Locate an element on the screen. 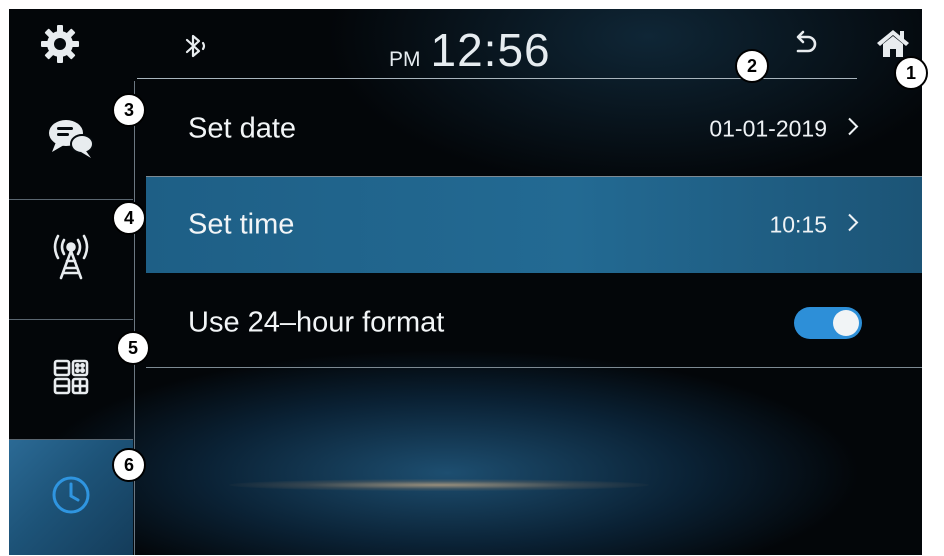 The height and width of the screenshot is (556, 944). time-value: 10:15 is located at coordinates (798, 224).